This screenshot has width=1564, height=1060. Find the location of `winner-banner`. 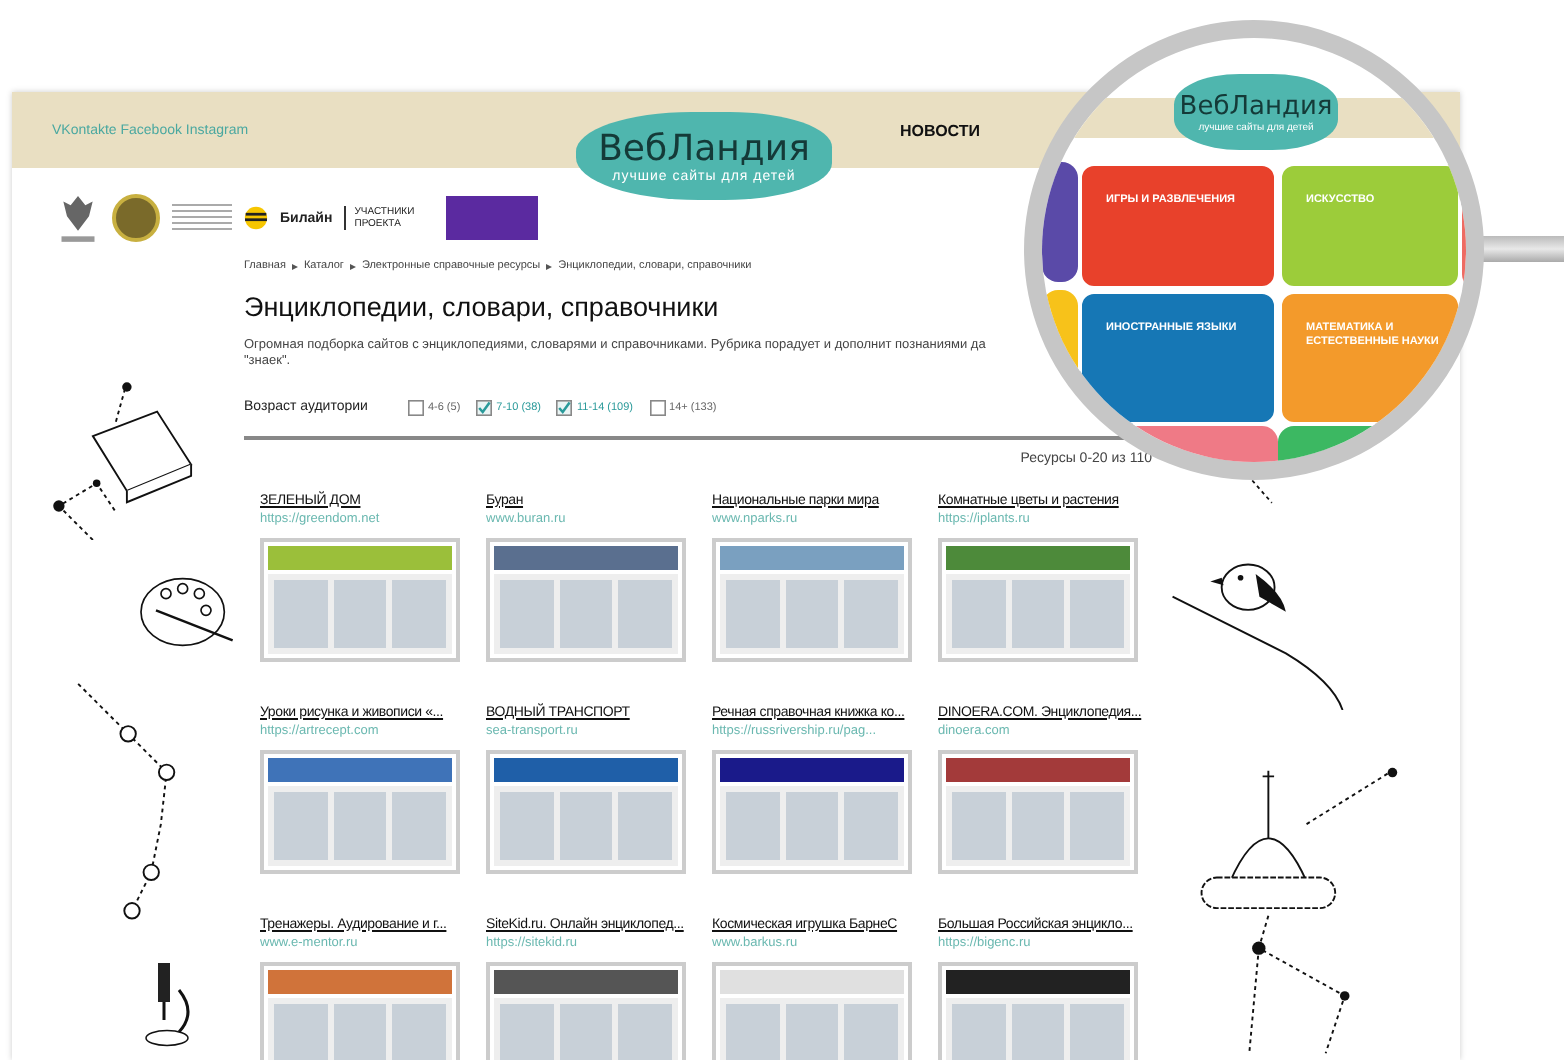

winner-banner is located at coordinates (492, 218).